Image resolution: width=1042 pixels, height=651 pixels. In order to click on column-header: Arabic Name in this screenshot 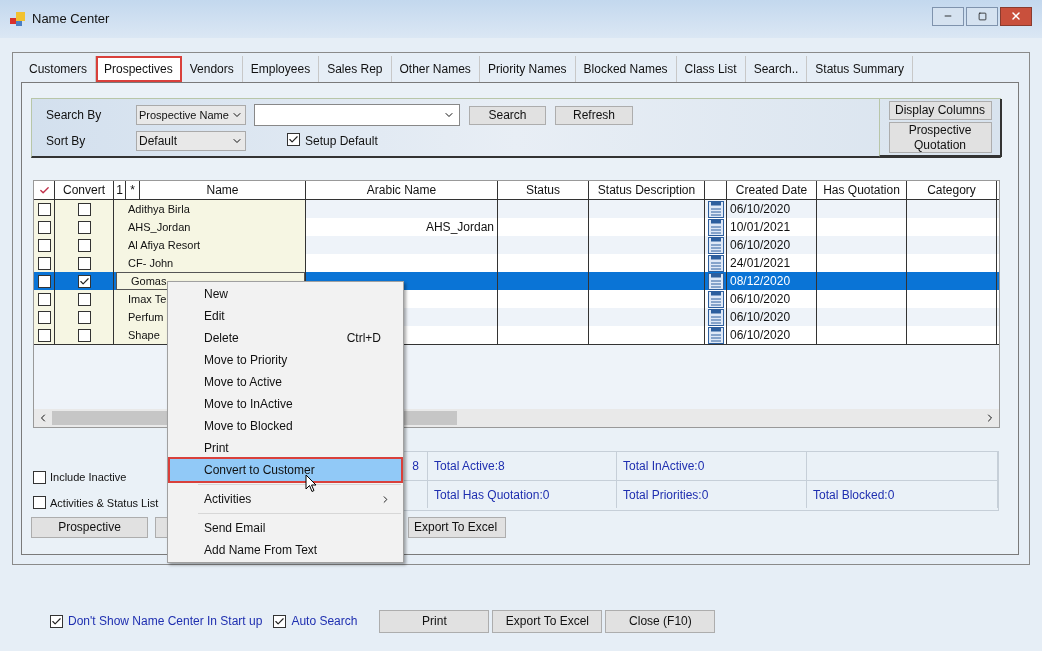, I will do `click(402, 190)`.